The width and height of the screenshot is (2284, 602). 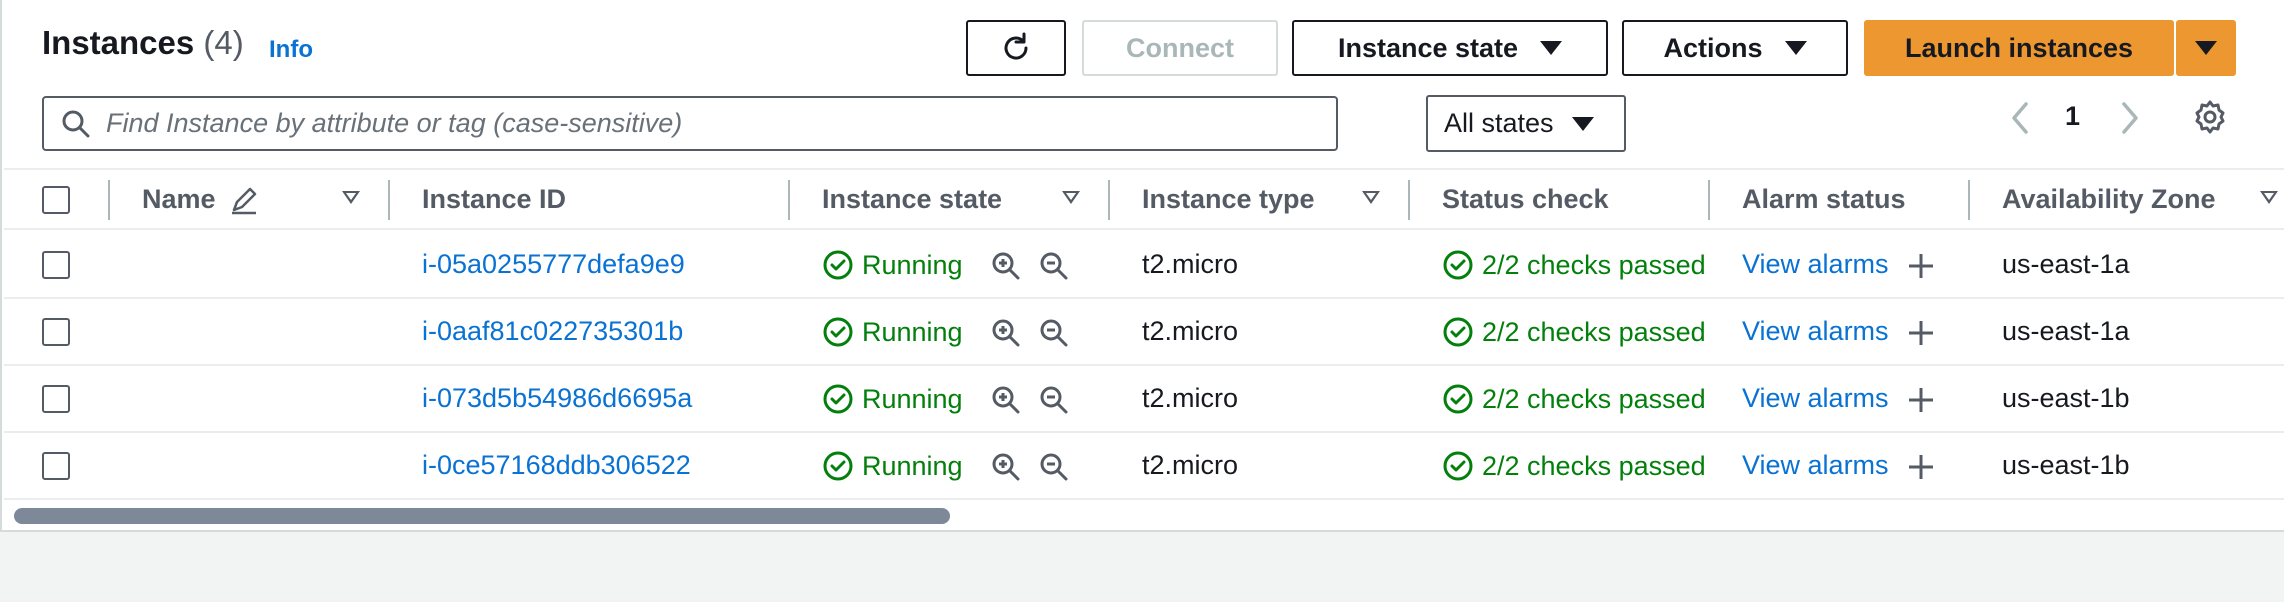 I want to click on actions-button: Actions, so click(x=1735, y=48).